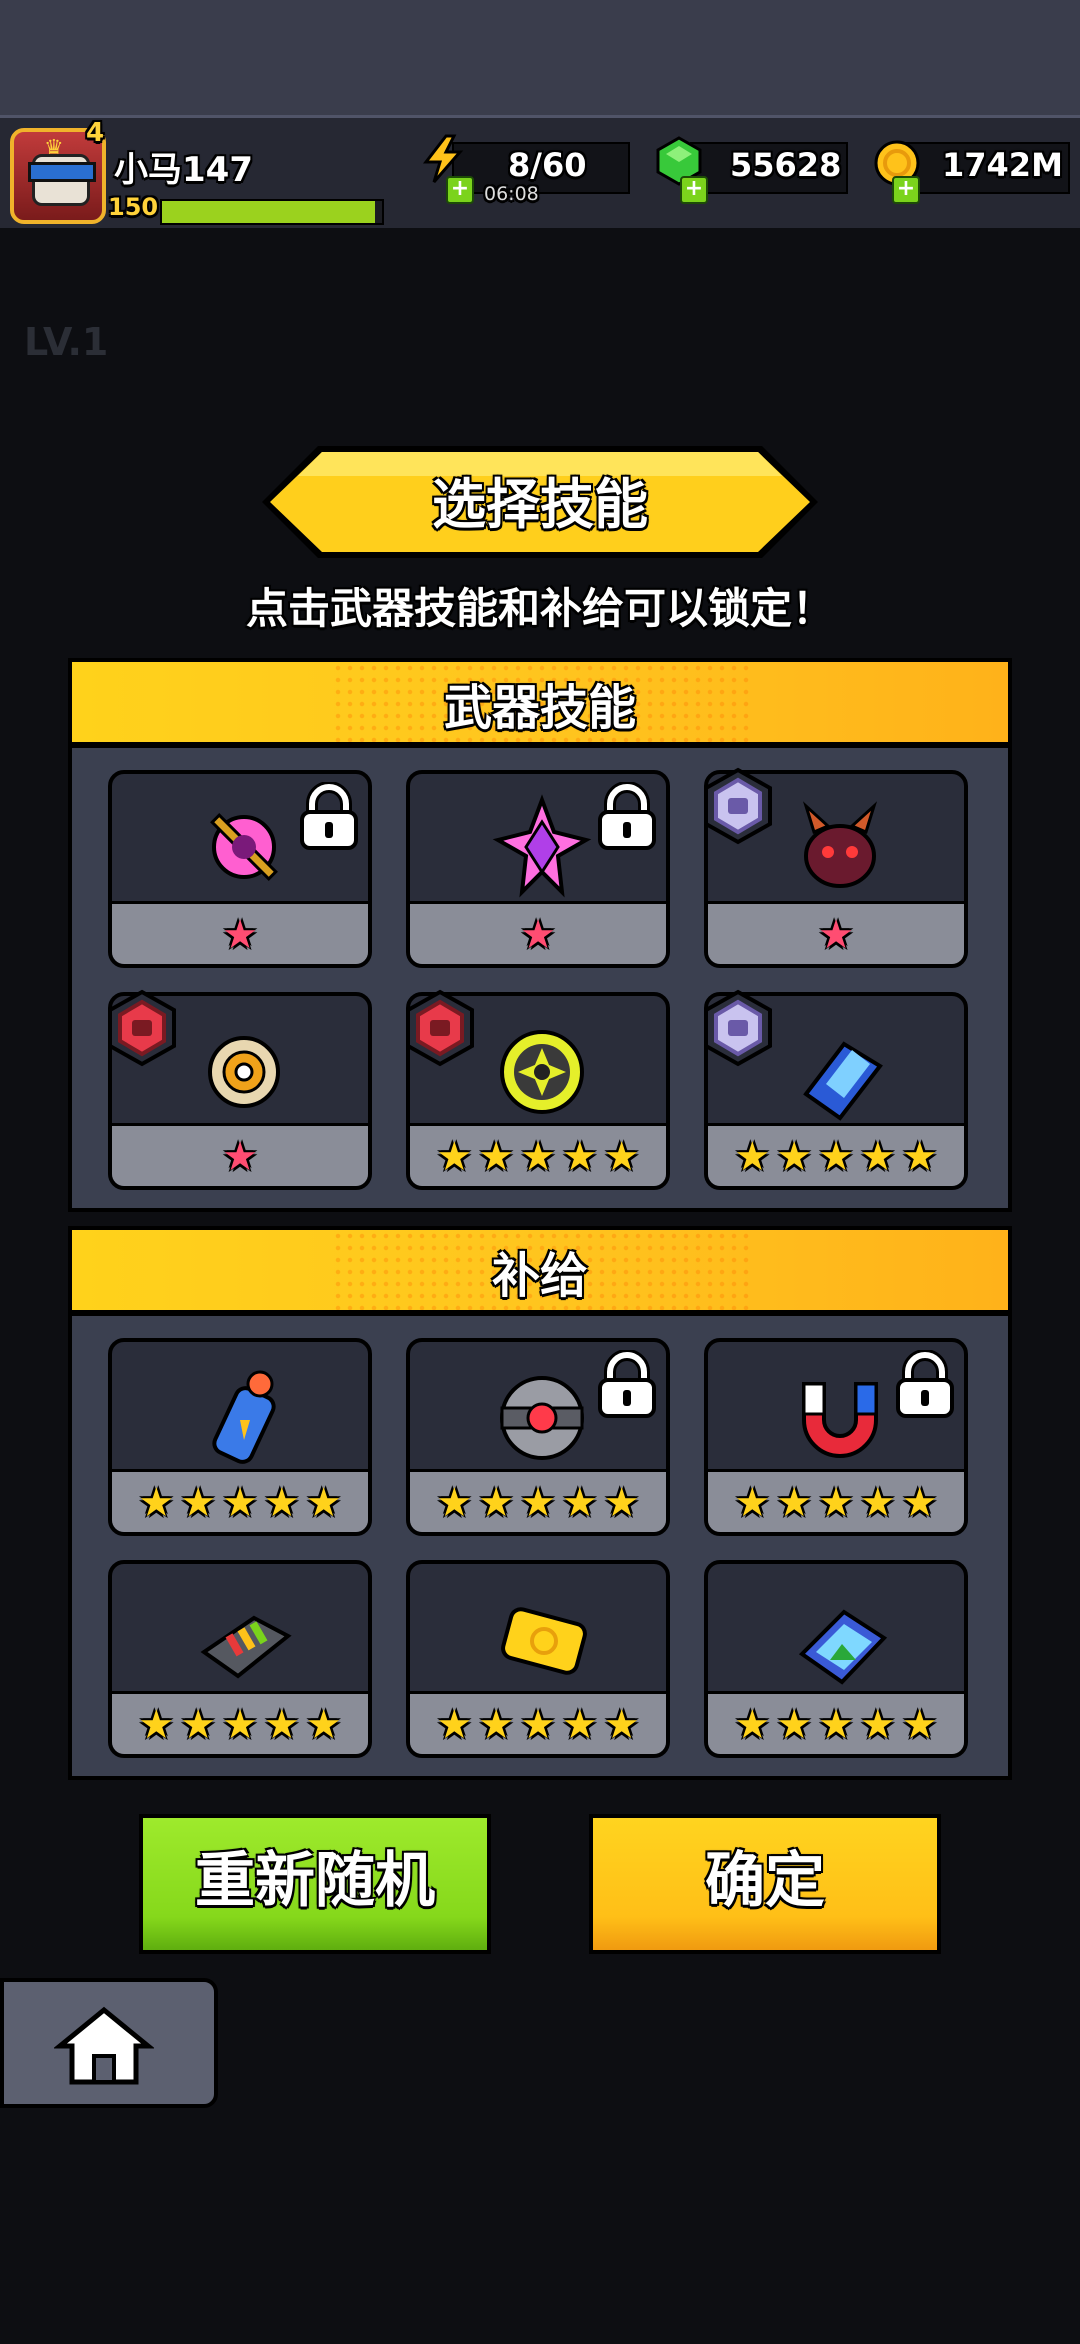 This screenshot has height=2344, width=1080. What do you see at coordinates (133, 207) in the screenshot?
I see `player-level: 150` at bounding box center [133, 207].